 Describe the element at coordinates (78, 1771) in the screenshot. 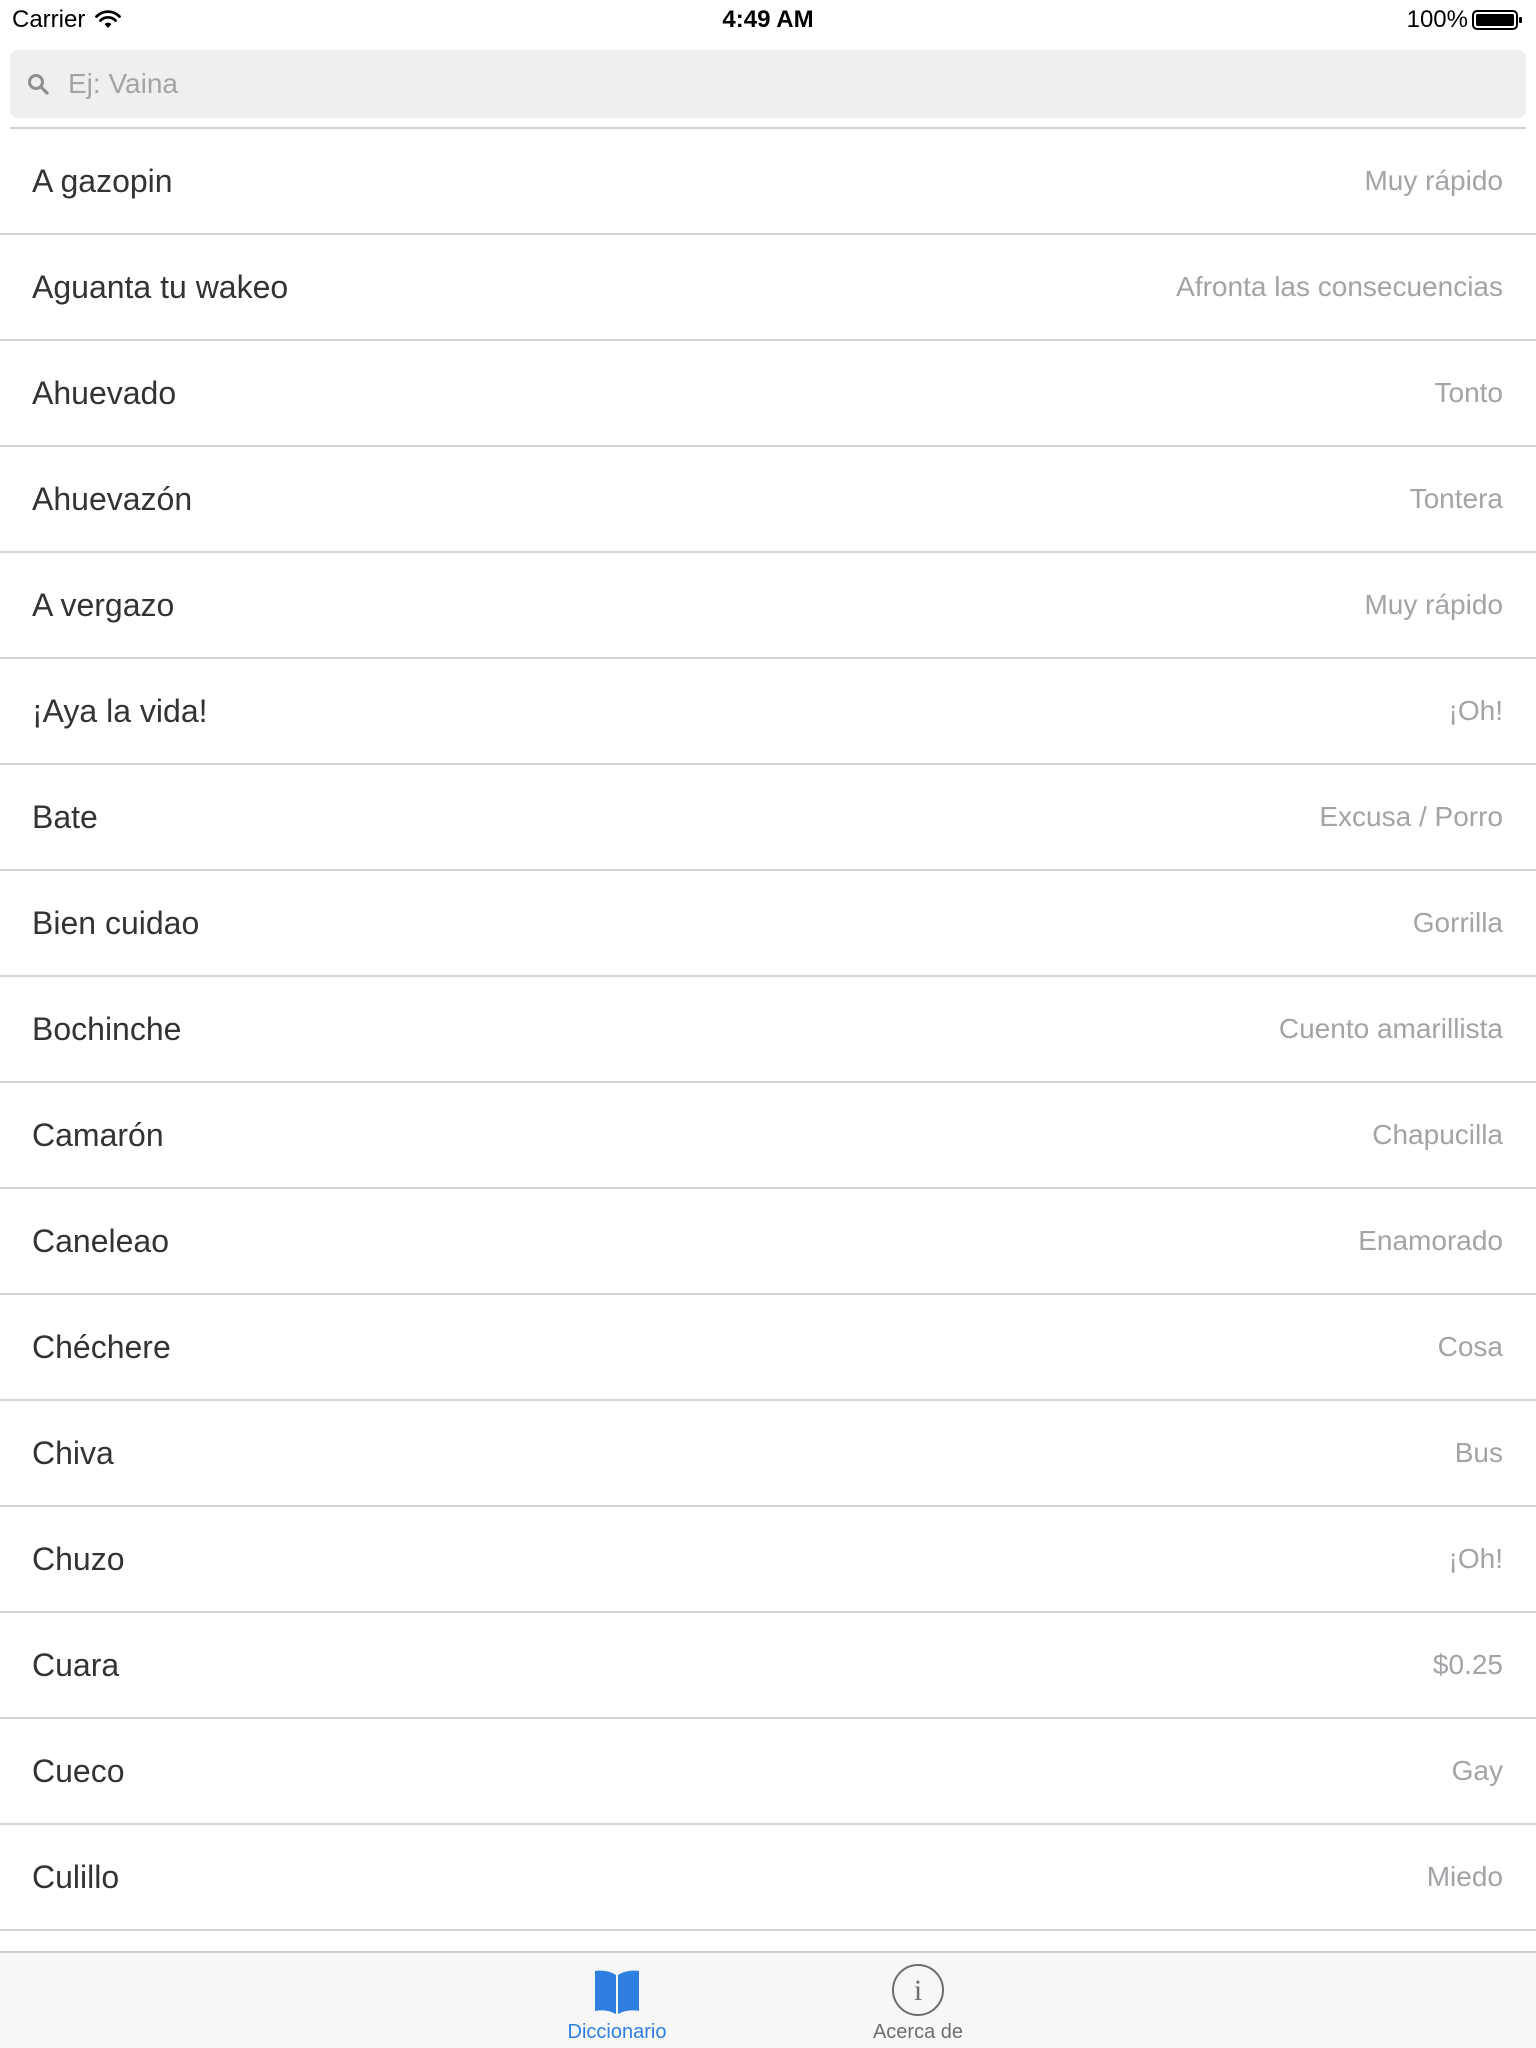

I see `entry-term: Cueco` at that location.